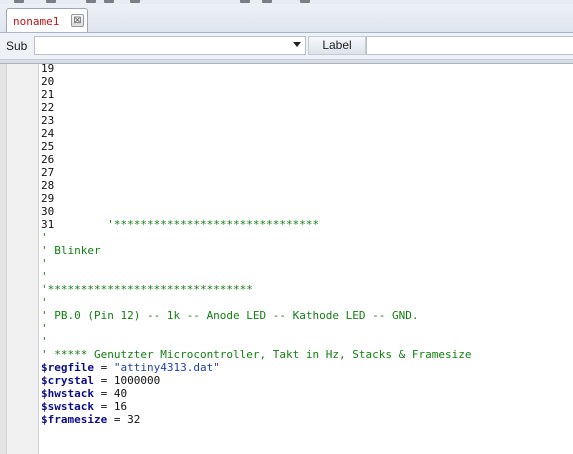 This screenshot has height=454, width=573. Describe the element at coordinates (74, 419) in the screenshot. I see `code-token: $framesize` at that location.